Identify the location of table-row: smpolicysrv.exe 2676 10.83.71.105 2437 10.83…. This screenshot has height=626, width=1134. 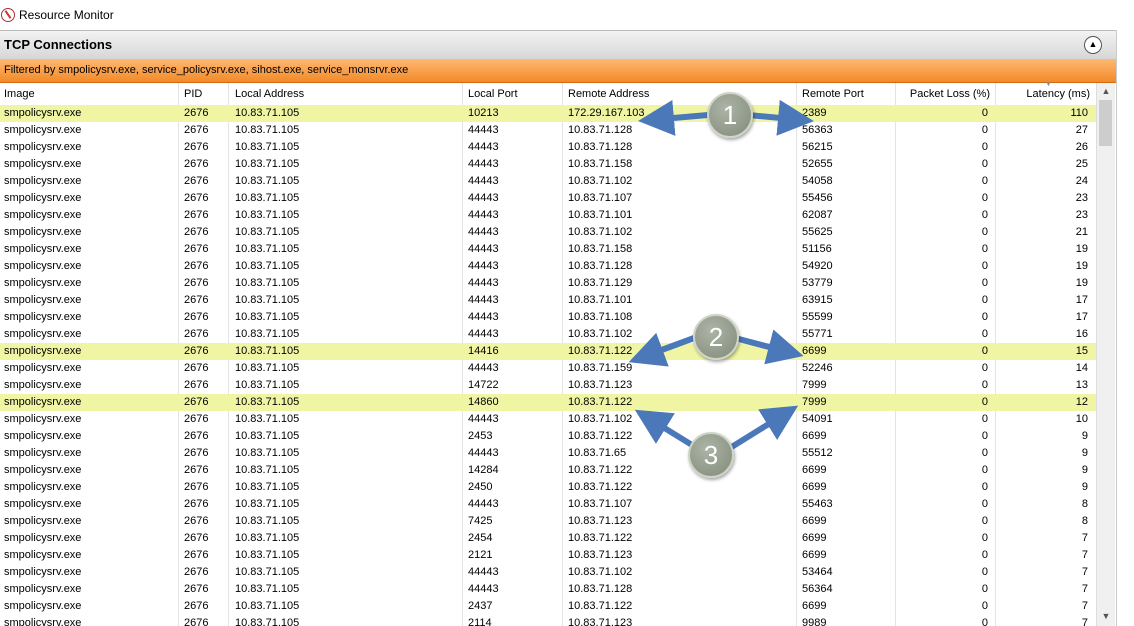
(548, 606).